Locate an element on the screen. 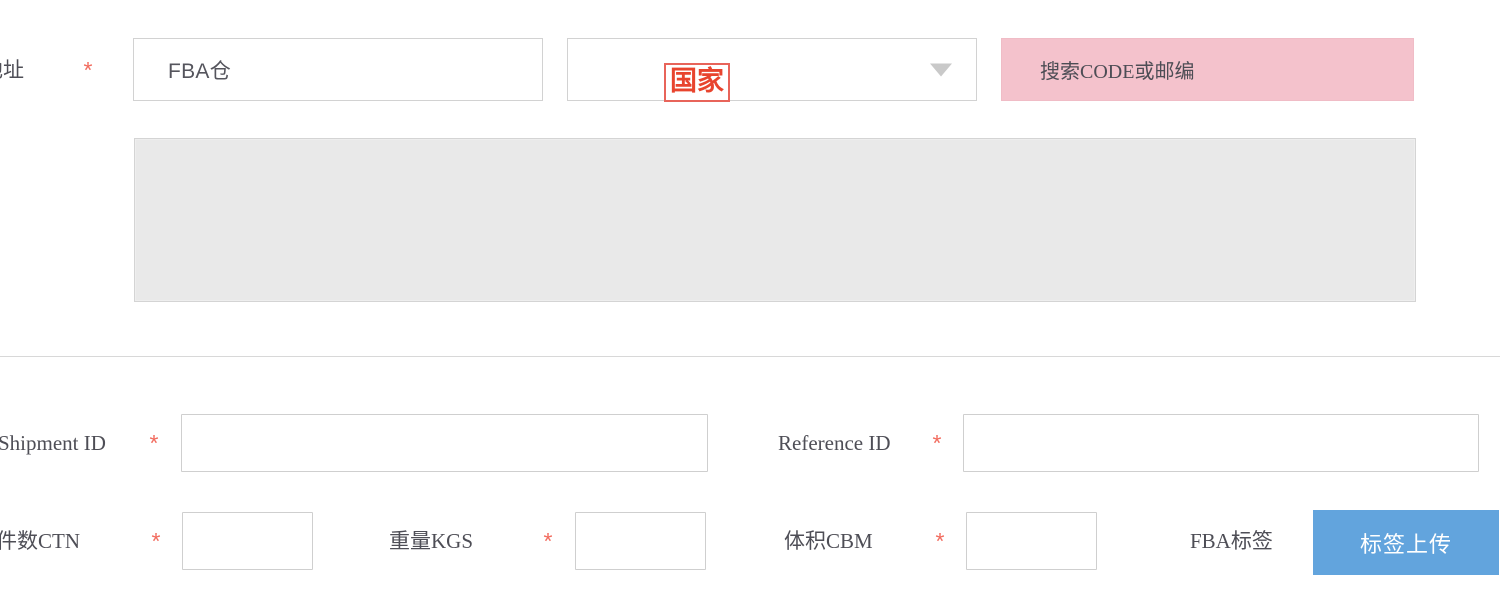 The height and width of the screenshot is (594, 1500). kgs-required-marker: * is located at coordinates (548, 540).